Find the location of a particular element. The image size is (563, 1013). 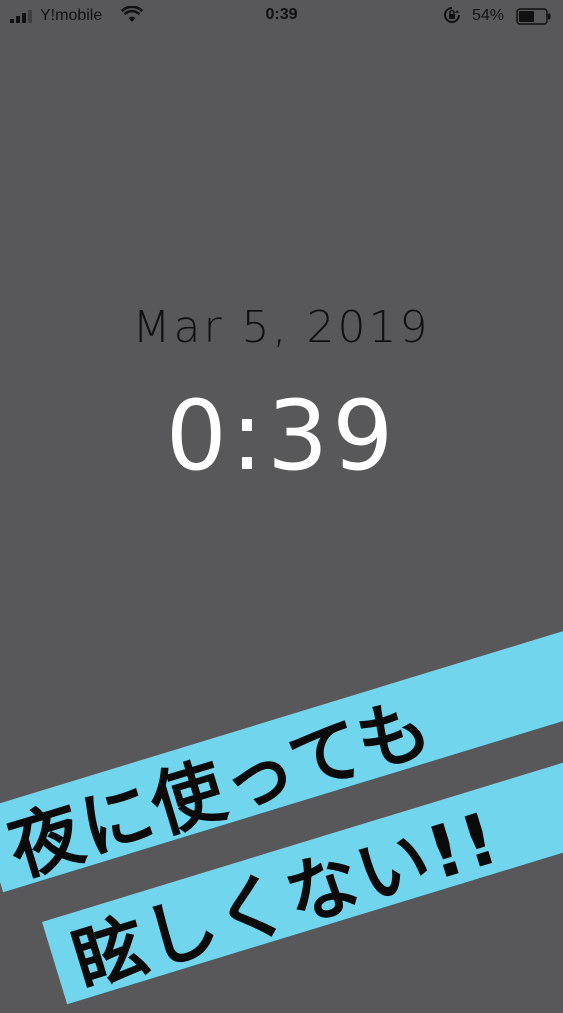

status-bar: Y!mobile 0:39 54% is located at coordinates (281, 17).